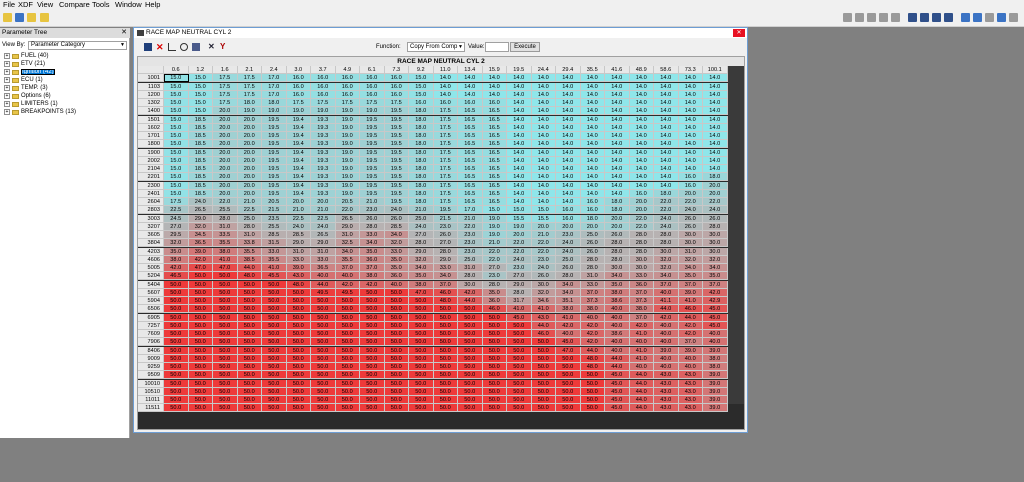 Image resolution: width=1024 pixels, height=482 pixels. I want to click on table-cell: 18.5, so click(200, 185).